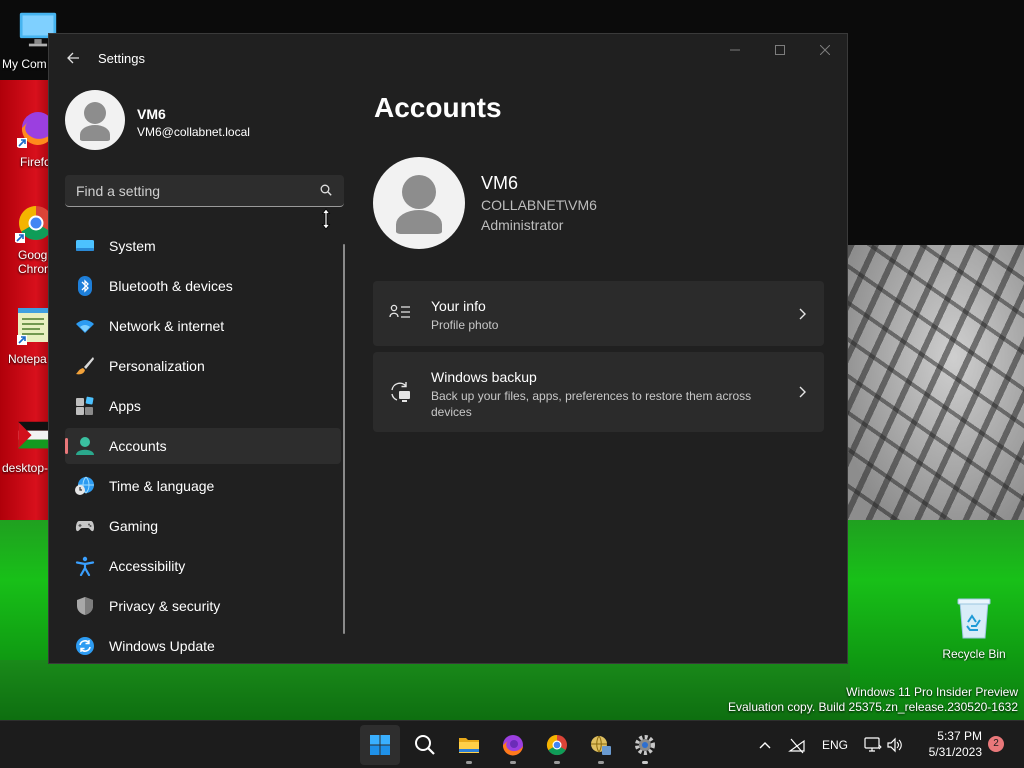 The image size is (1024, 768). What do you see at coordinates (448, 58) in the screenshot?
I see `title-bar: Settings` at bounding box center [448, 58].